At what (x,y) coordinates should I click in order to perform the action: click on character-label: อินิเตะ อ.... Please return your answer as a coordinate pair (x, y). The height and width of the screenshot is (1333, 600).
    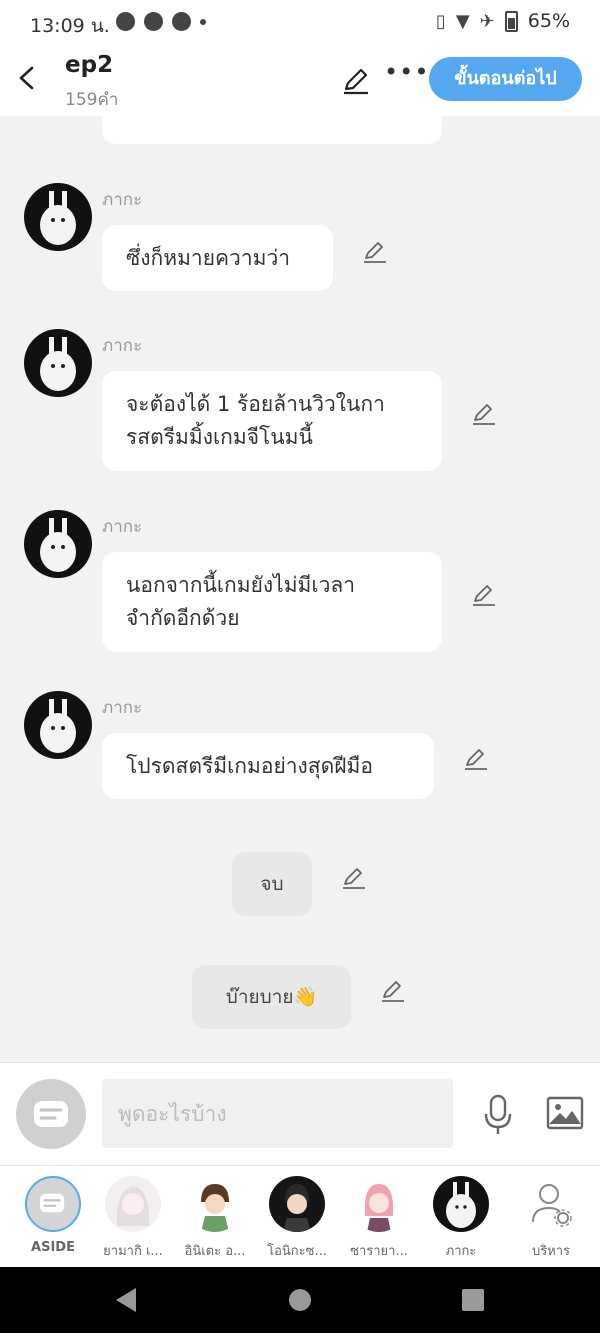
    Looking at the image, I should click on (215, 1251).